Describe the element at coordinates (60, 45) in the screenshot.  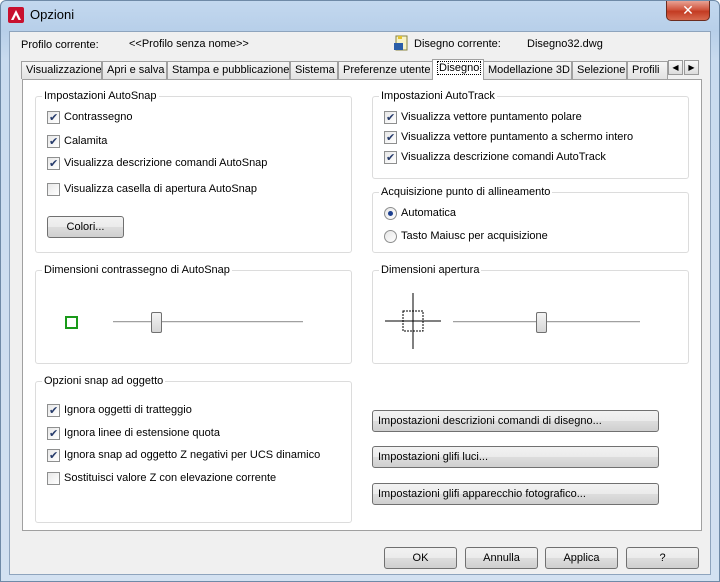
I see `current-profile-label: Profilo corrente:` at that location.